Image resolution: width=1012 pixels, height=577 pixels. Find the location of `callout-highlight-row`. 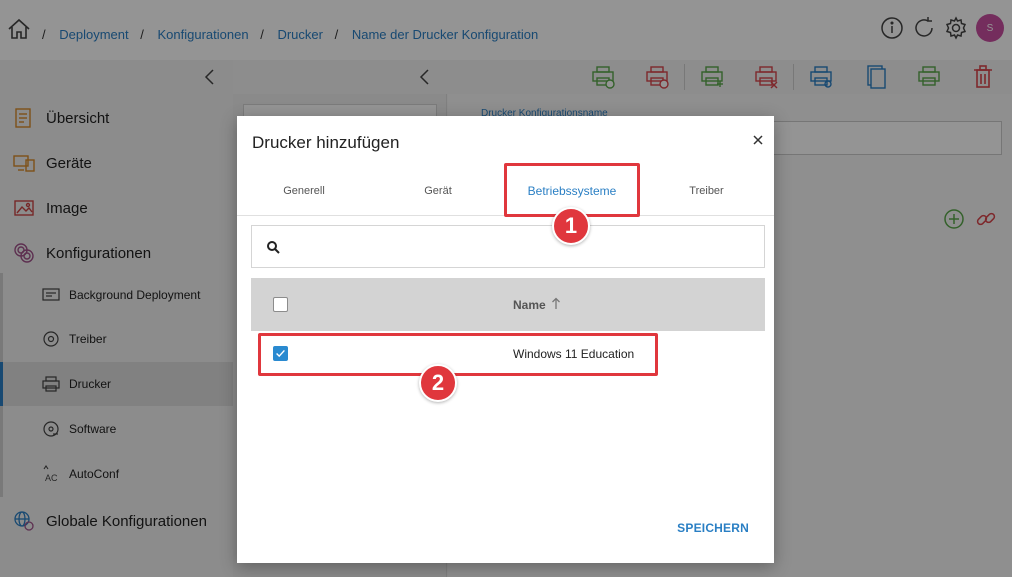

callout-highlight-row is located at coordinates (458, 354).